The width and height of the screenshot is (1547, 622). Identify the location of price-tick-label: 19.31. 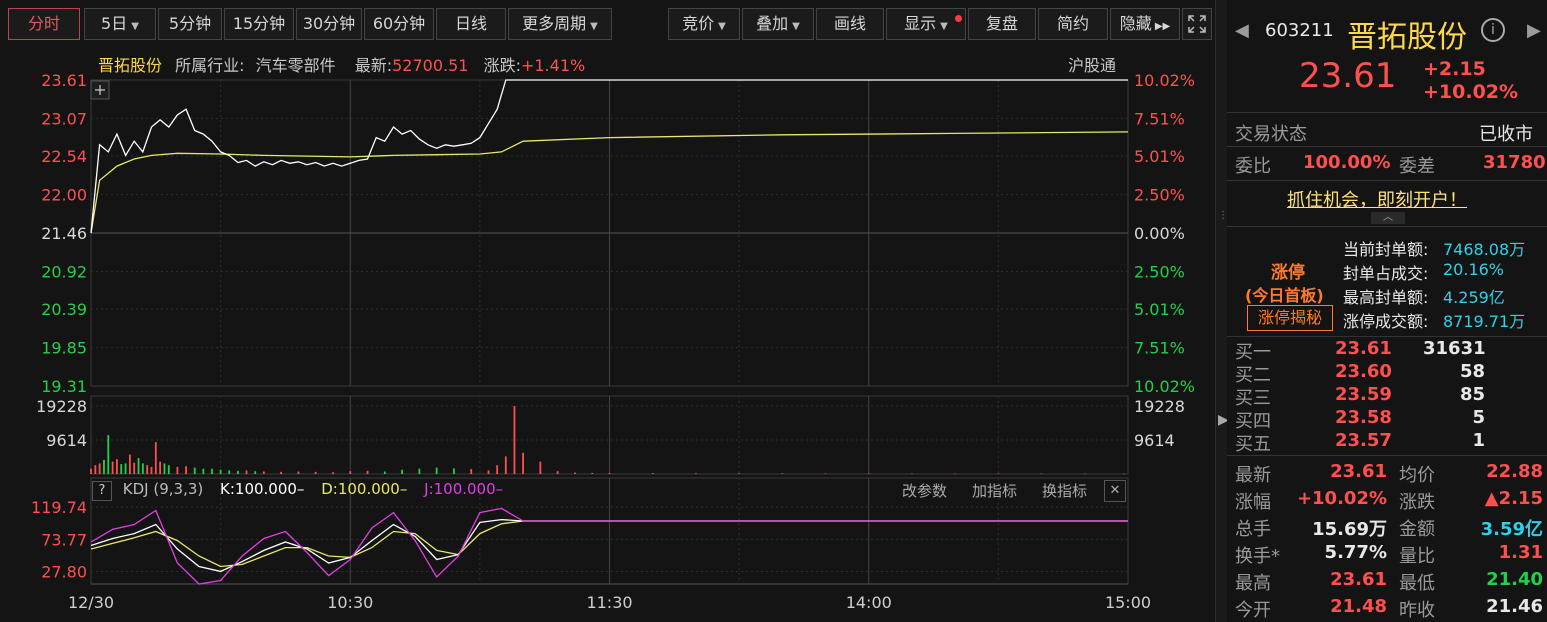
(64, 386).